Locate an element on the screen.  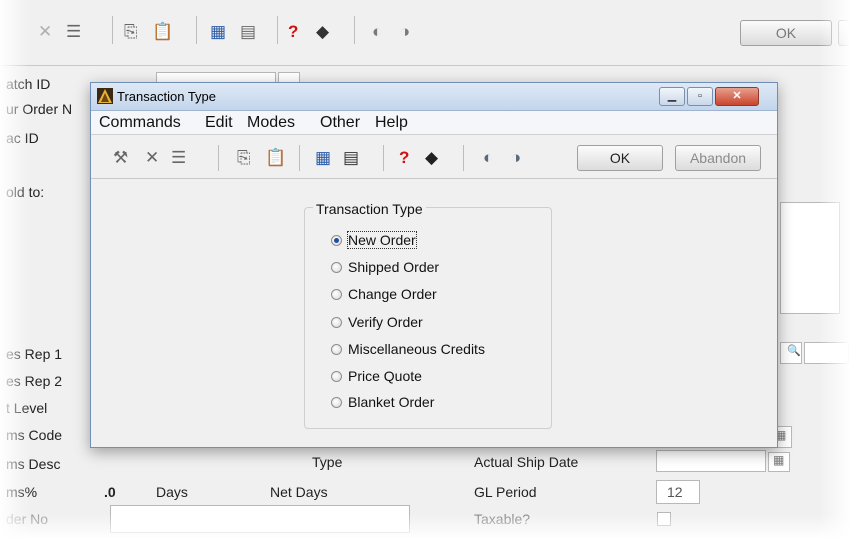
option-label: Miscellaneous Credits is located at coordinates (416, 349).